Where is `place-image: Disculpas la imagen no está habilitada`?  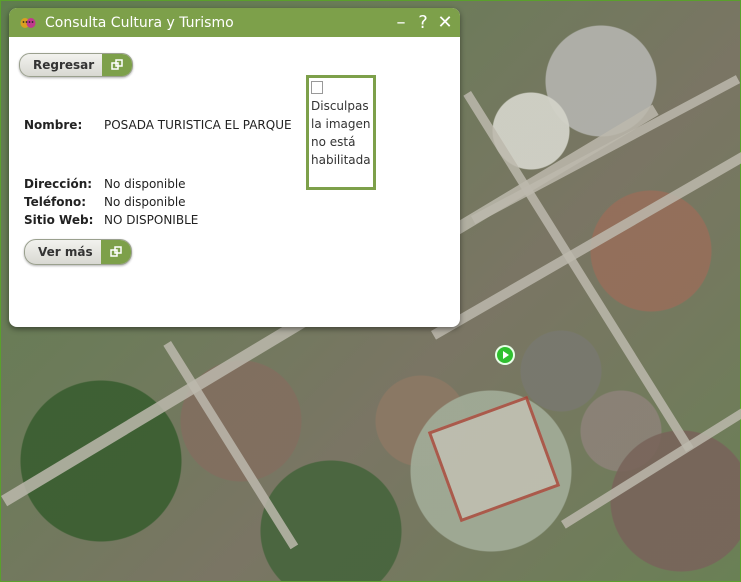
place-image: Disculpas la imagen no está habilitada is located at coordinates (341, 132).